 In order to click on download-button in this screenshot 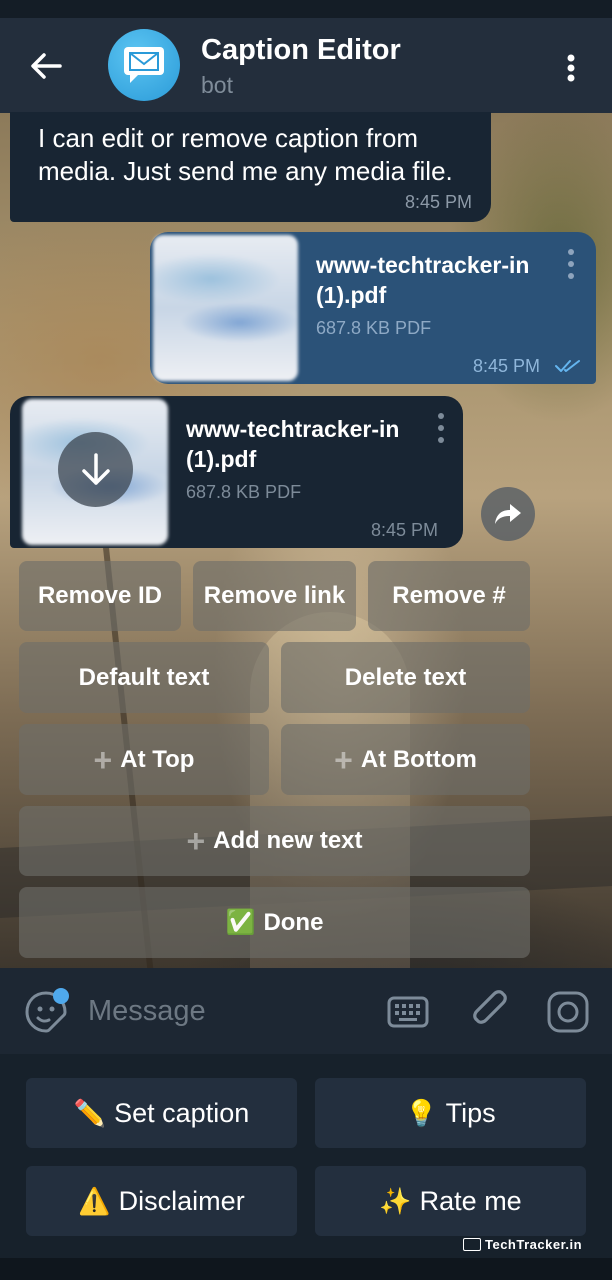, I will do `click(95, 469)`.